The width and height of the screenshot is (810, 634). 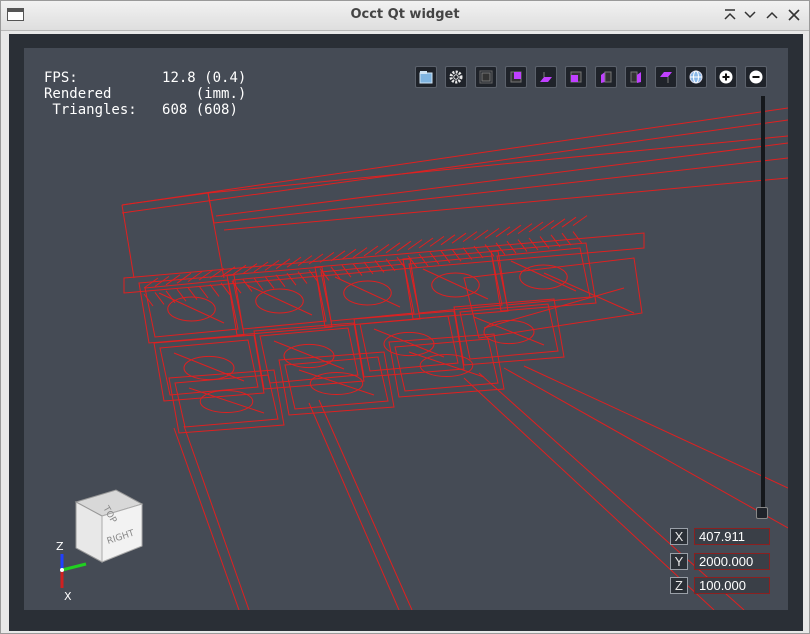 I want to click on zoom-out-button, so click(x=756, y=77).